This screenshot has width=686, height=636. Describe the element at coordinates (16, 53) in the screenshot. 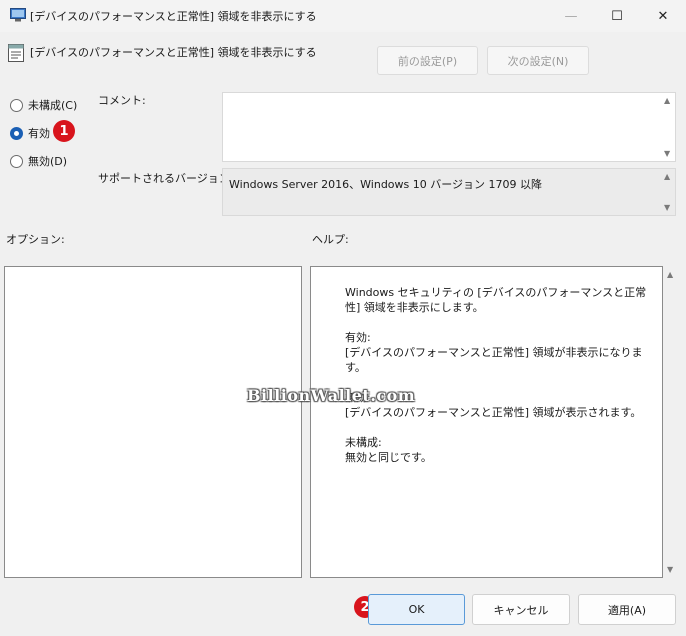

I see `policy-setting-icon` at that location.